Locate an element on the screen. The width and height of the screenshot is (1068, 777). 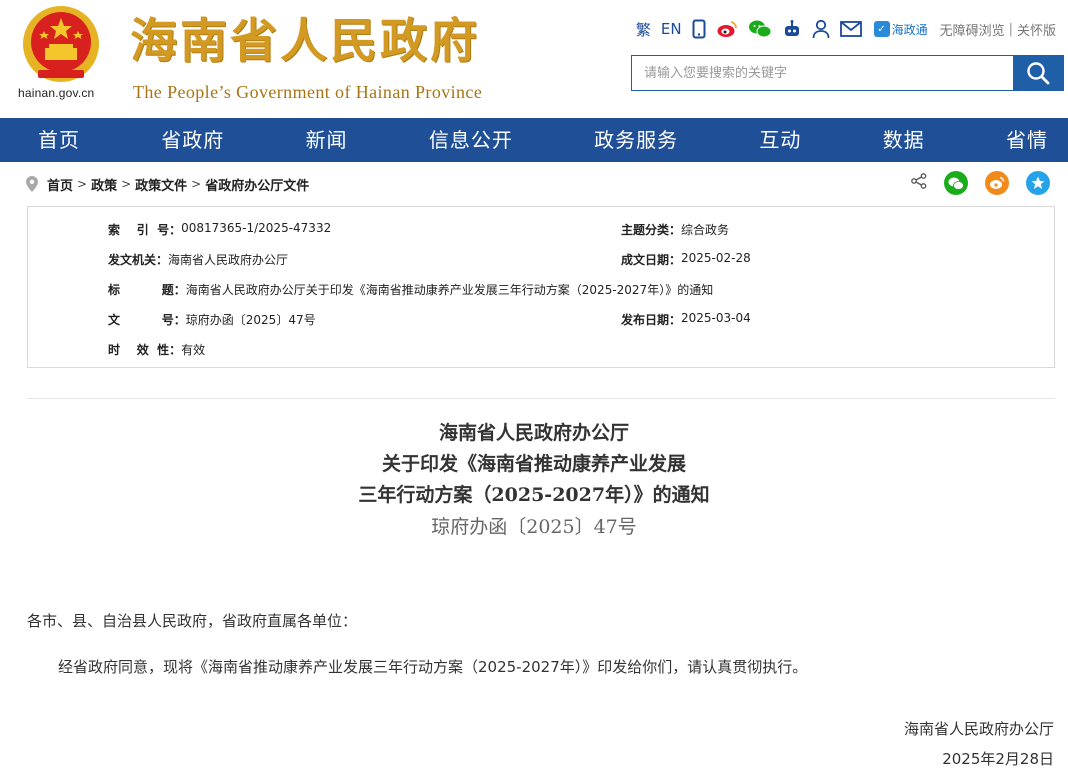
share-bar is located at coordinates (980, 183).